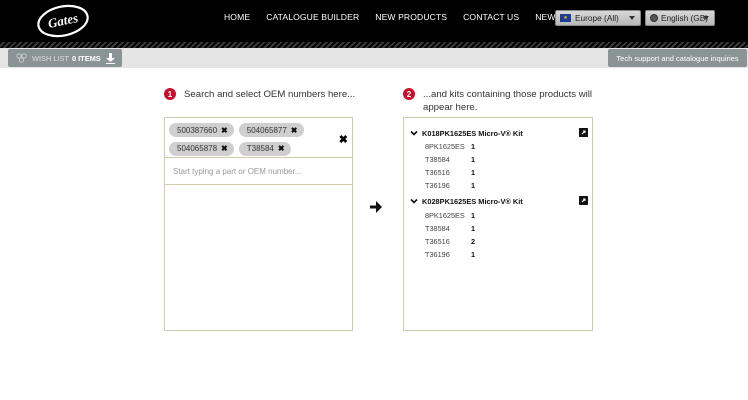 This screenshot has height=400, width=748. I want to click on part-qty: 2, so click(473, 241).